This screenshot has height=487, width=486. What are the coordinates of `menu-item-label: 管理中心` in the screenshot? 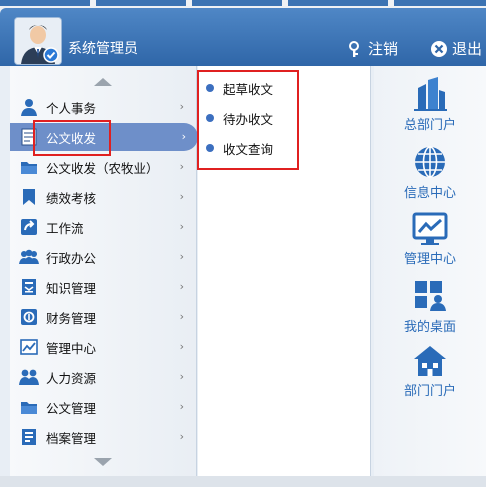 It's located at (71, 348).